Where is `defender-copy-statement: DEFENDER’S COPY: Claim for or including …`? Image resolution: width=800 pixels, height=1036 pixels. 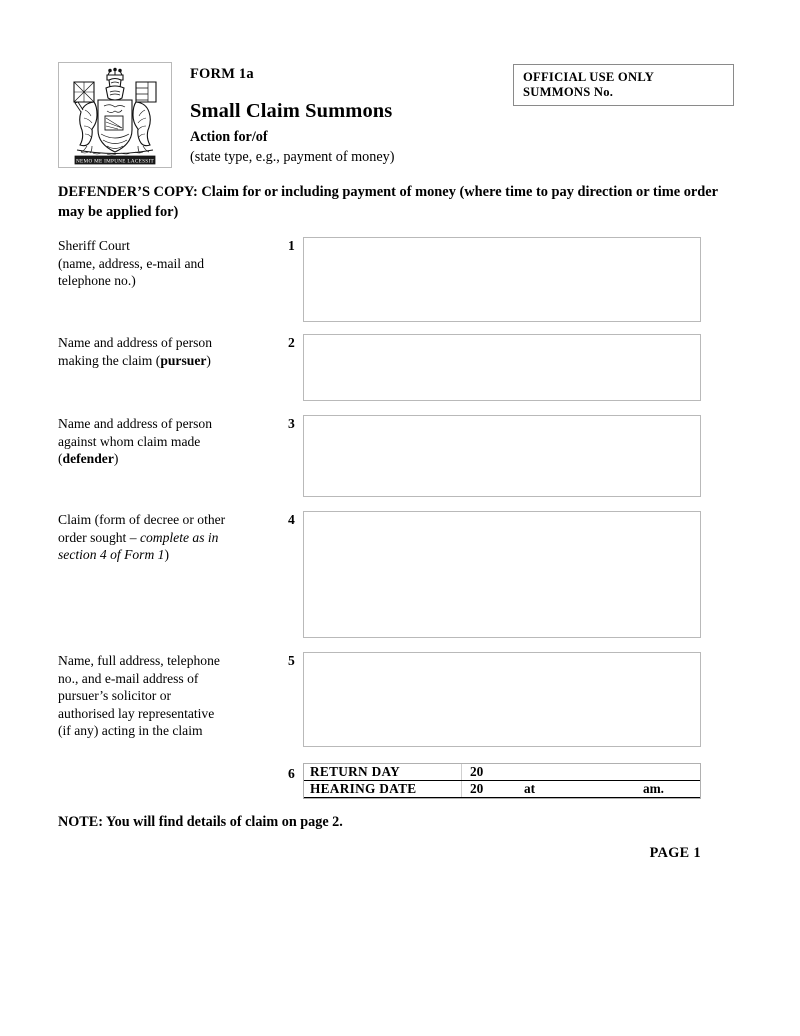
defender-copy-statement: DEFENDER’S COPY: Claim for or including … is located at coordinates (388, 202).